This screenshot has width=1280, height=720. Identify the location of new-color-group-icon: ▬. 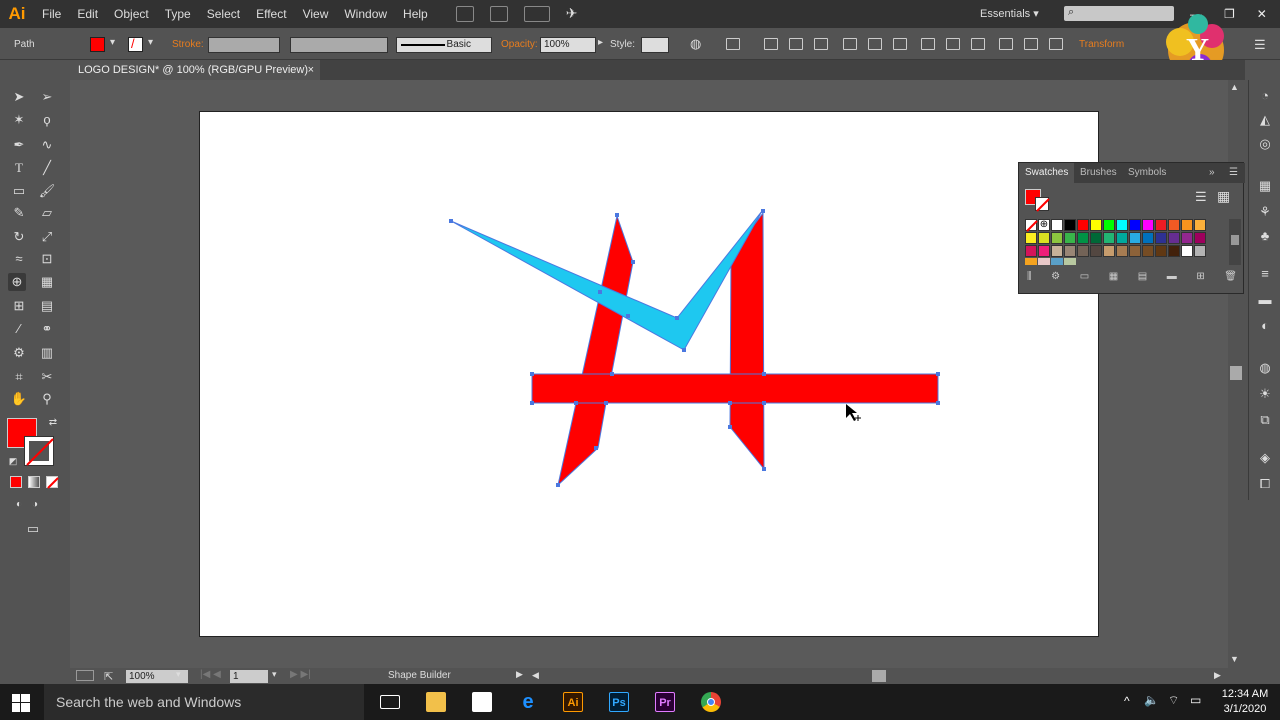
(1172, 279).